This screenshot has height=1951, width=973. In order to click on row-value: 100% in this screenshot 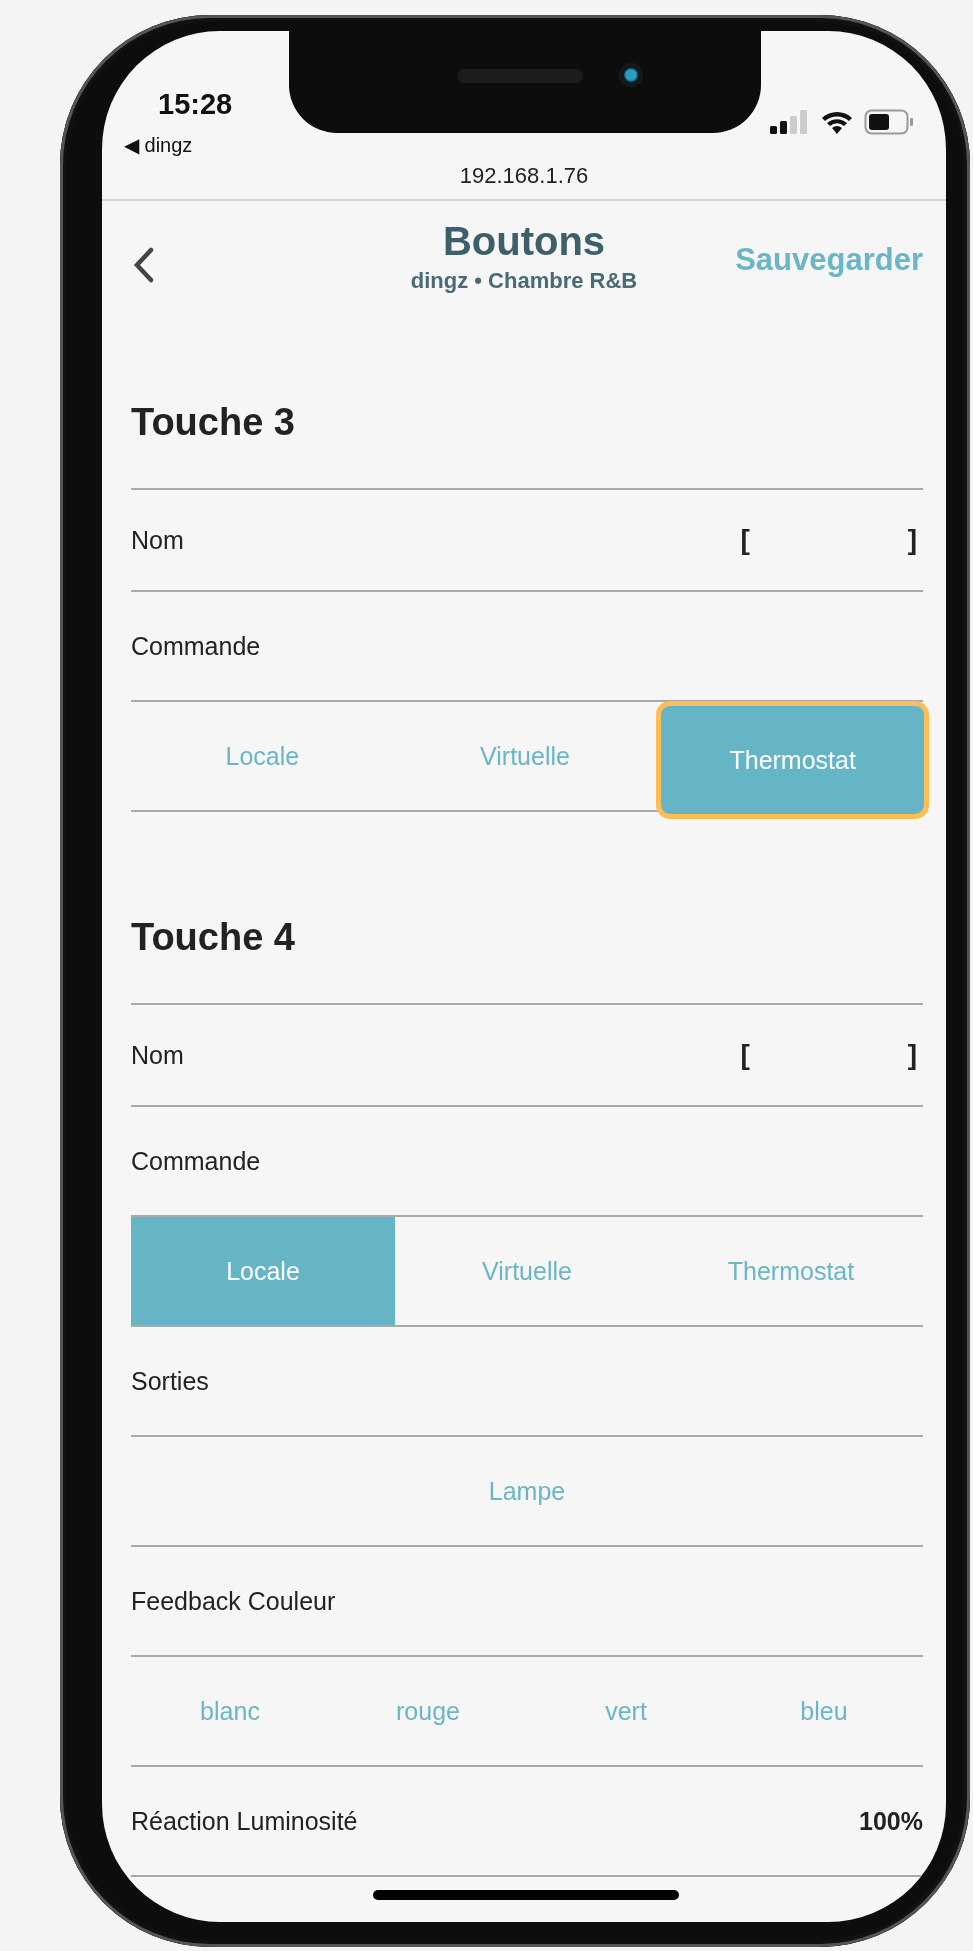, I will do `click(891, 1821)`.